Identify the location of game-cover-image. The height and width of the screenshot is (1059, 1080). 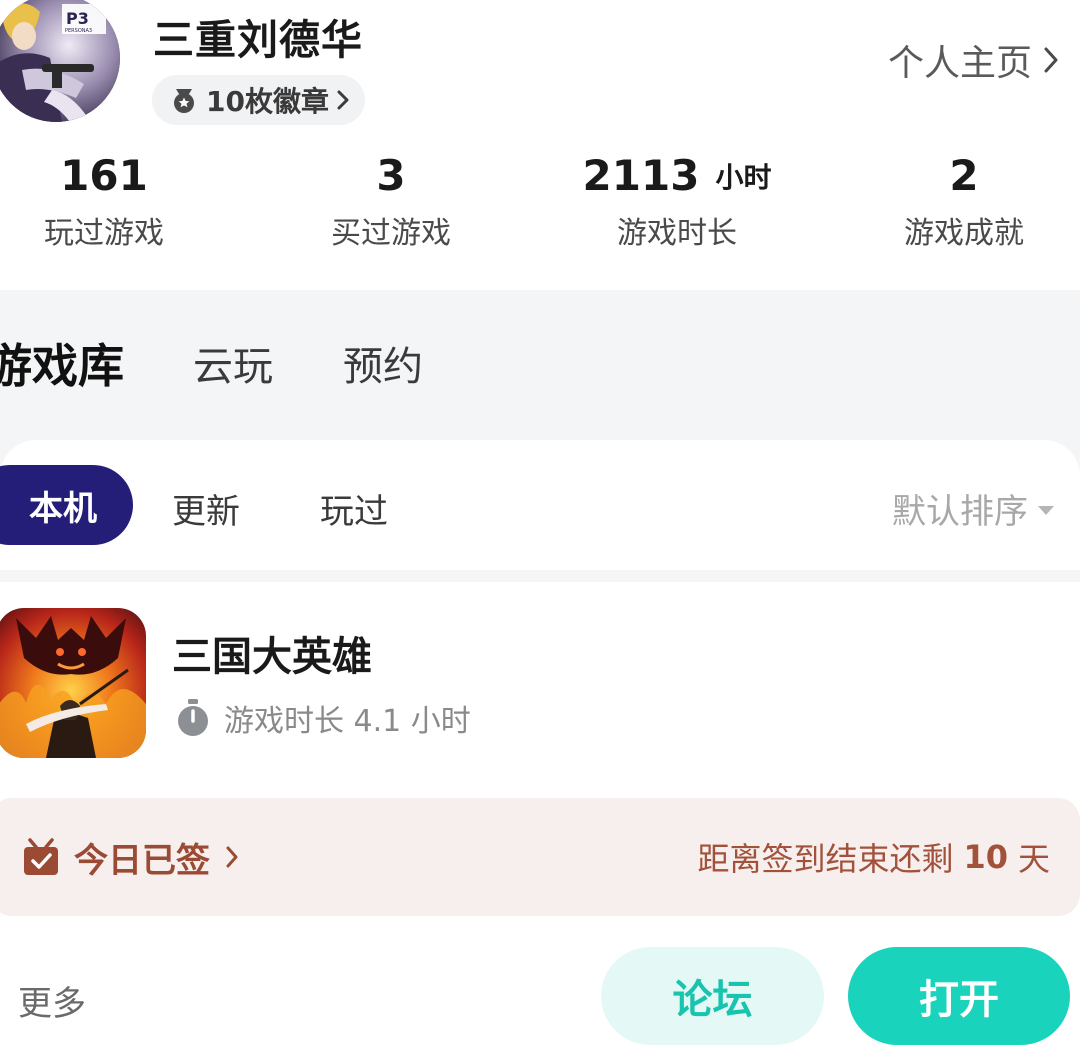
(73, 683).